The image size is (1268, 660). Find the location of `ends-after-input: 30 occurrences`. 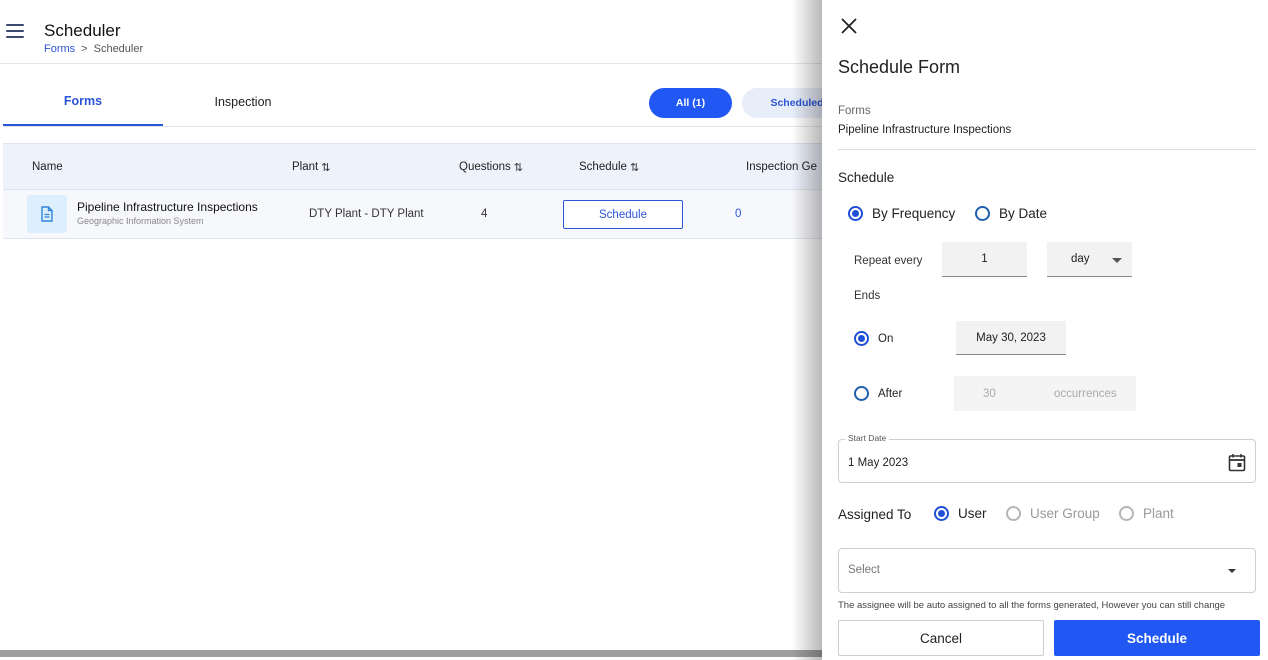

ends-after-input: 30 occurrences is located at coordinates (1045, 393).